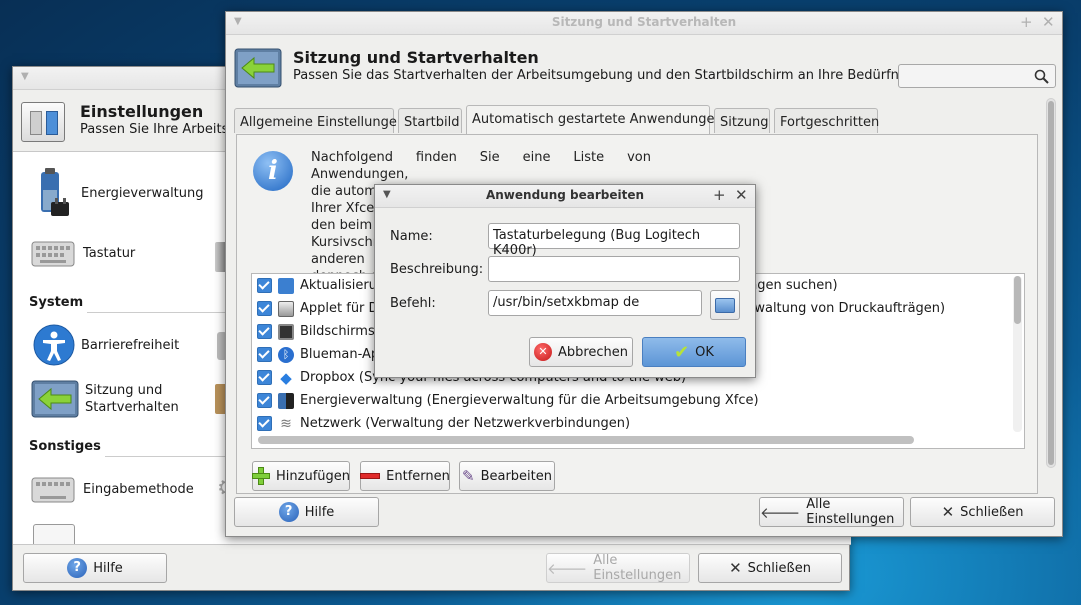  I want to click on command-field: /usr/bin/setxkbmap de, so click(595, 303).